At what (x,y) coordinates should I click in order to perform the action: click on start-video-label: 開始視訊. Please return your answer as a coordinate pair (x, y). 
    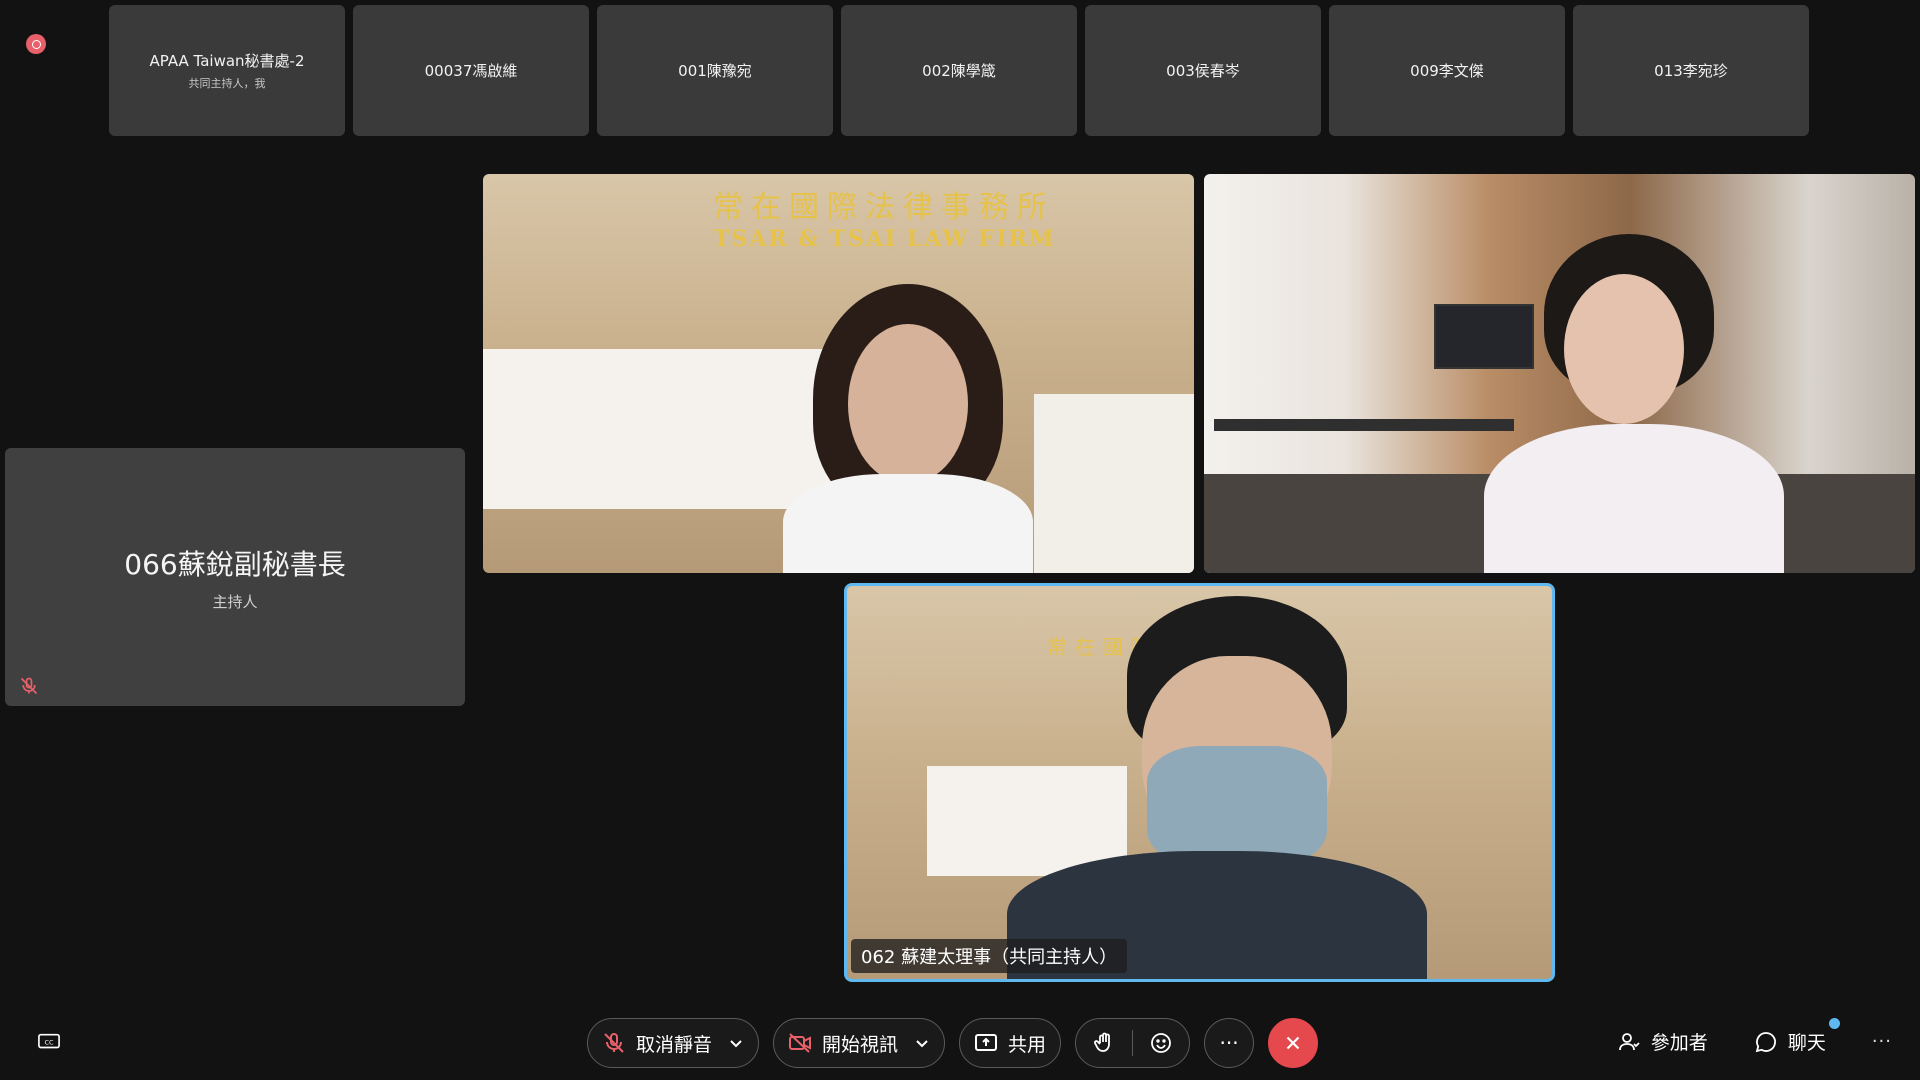
    Looking at the image, I should click on (860, 1044).